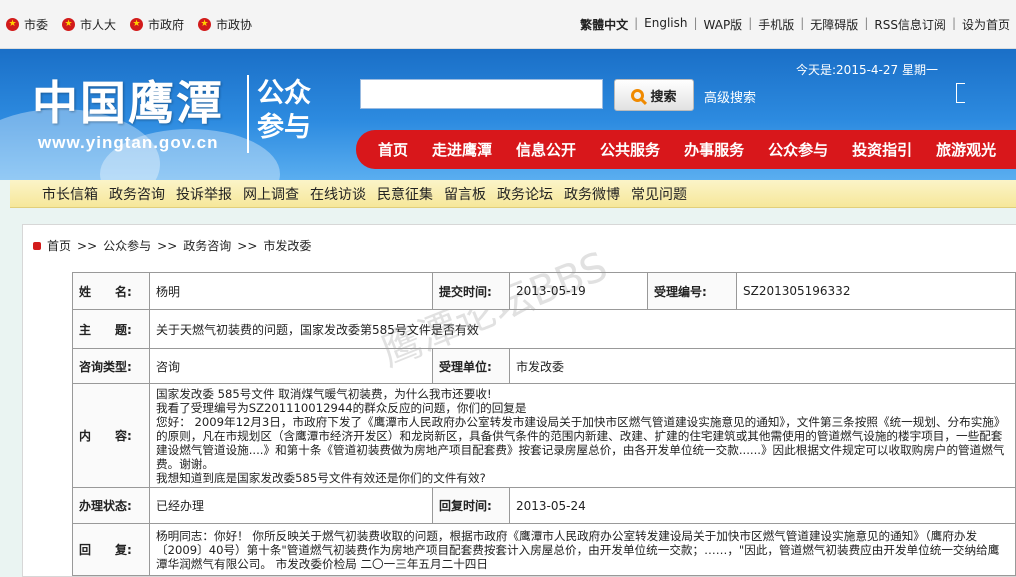 The height and width of the screenshot is (577, 1016). Describe the element at coordinates (405, 194) in the screenshot. I see `subnav-opinion: 民意征集` at that location.